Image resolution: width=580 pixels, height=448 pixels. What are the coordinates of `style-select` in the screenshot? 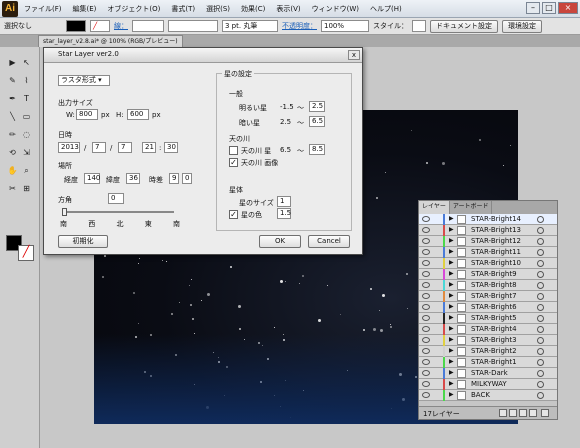 It's located at (419, 26).